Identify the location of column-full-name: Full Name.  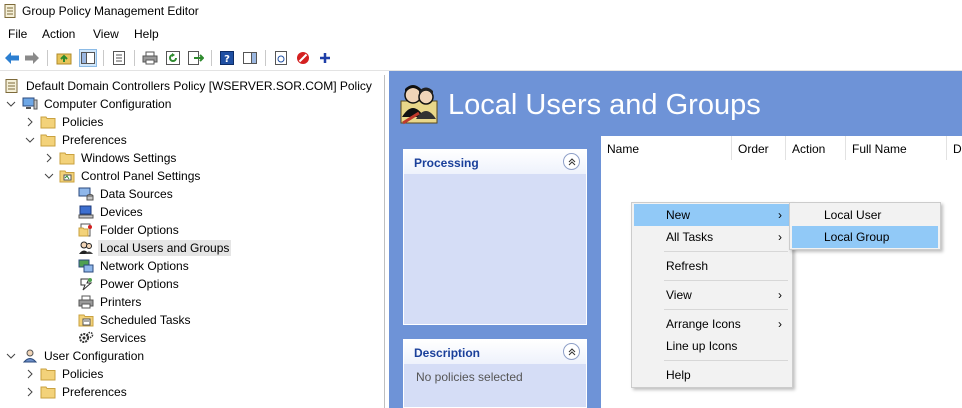
(896, 148).